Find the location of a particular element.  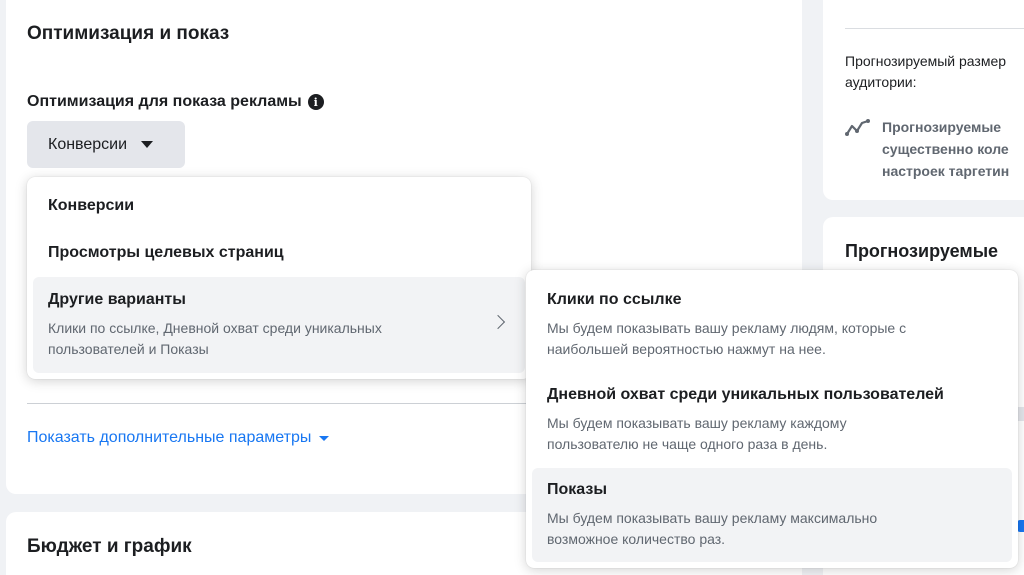

submenu-item-description-line2: пользователю не чаще одного раза в день. is located at coordinates (687, 444).